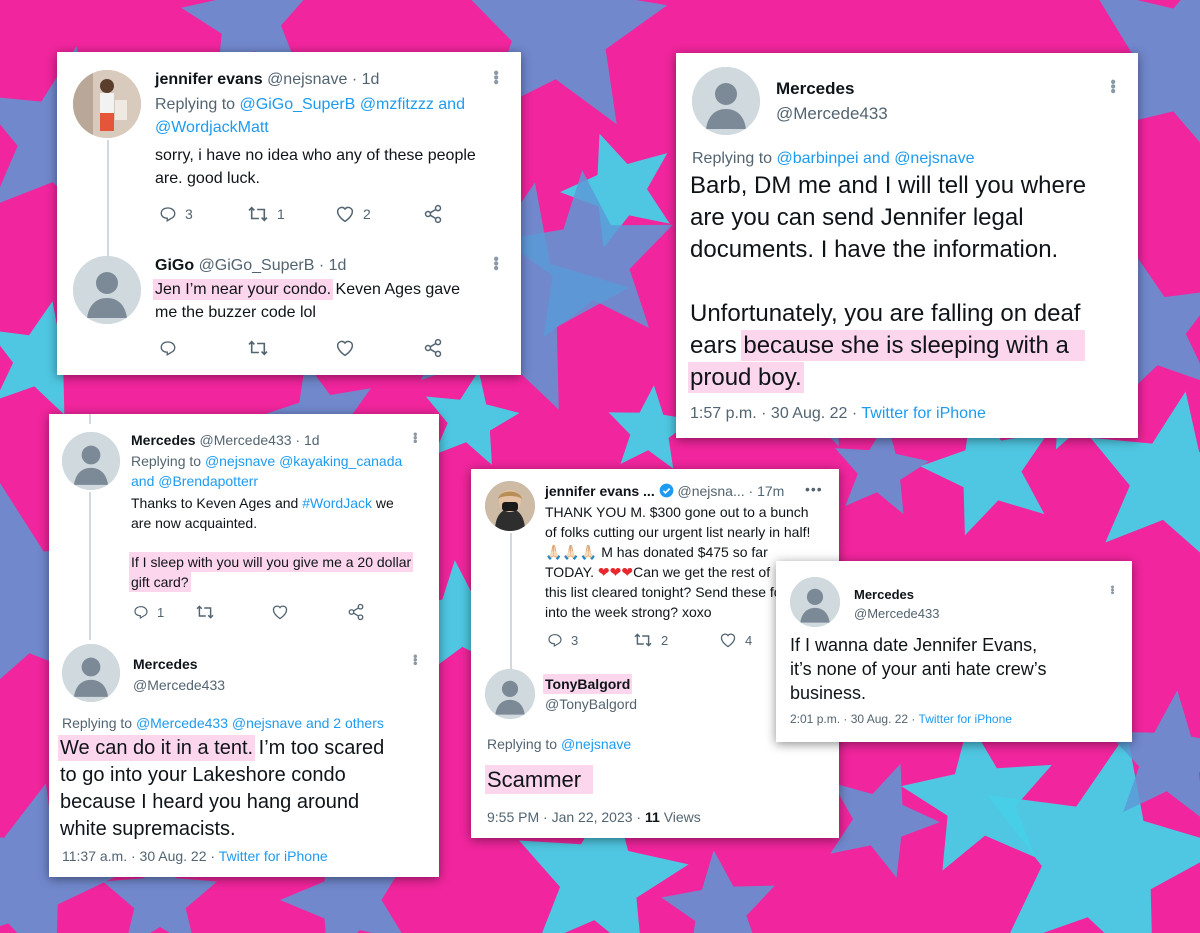 The width and height of the screenshot is (1200, 933). I want to click on highlighted-text: Jen I’m near your condo., so click(243, 289).